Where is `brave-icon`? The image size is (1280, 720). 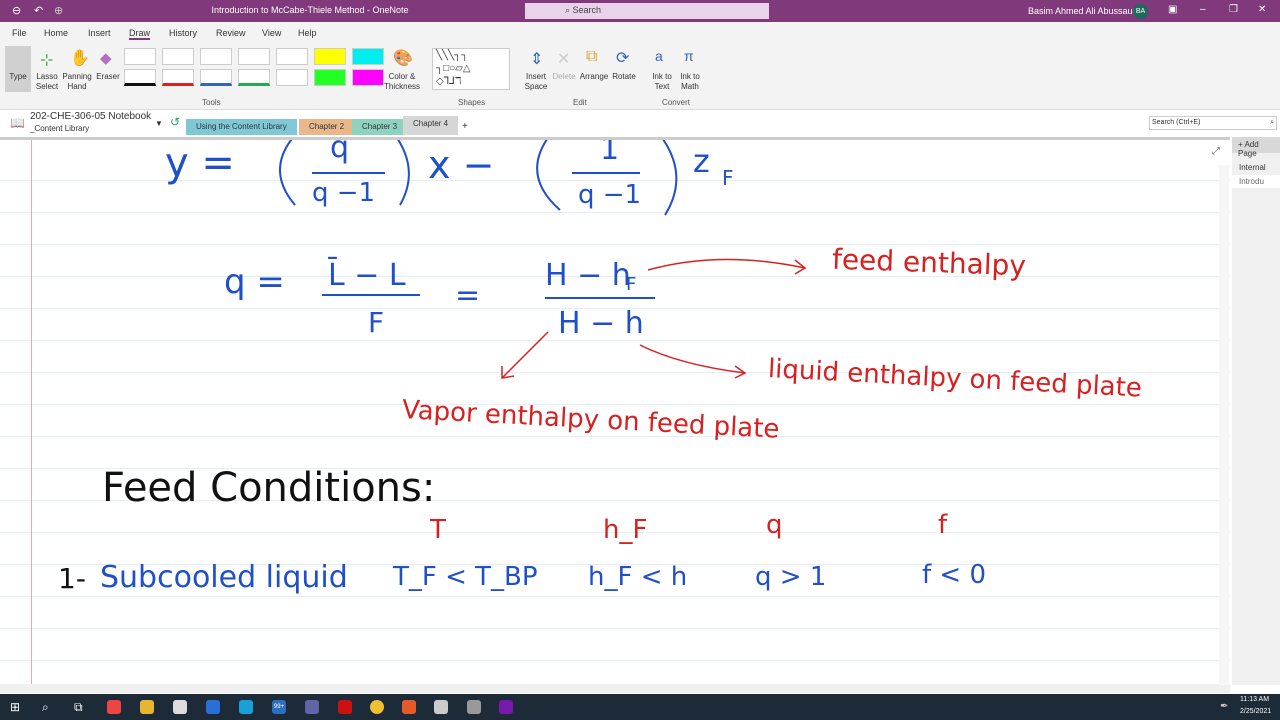 brave-icon is located at coordinates (409, 707).